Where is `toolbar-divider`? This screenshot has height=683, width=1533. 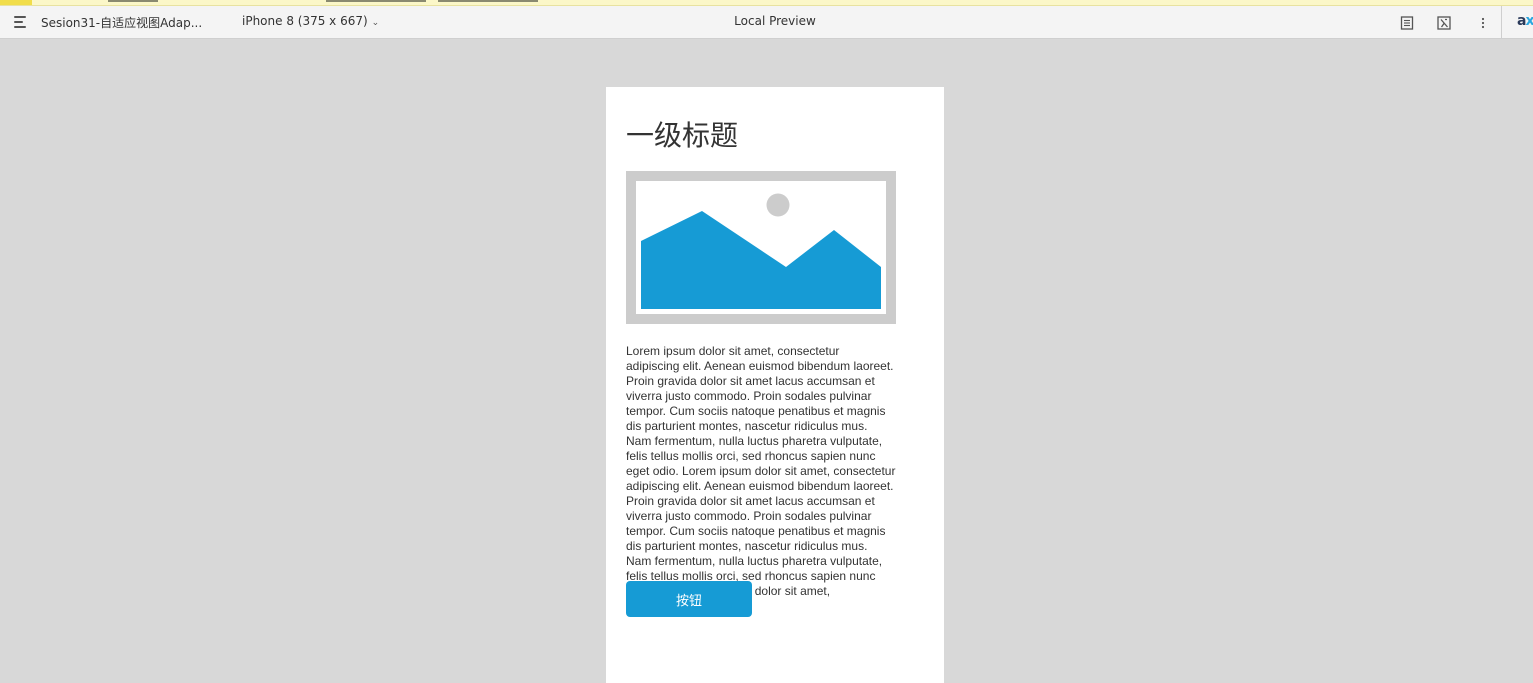
toolbar-divider is located at coordinates (1501, 22).